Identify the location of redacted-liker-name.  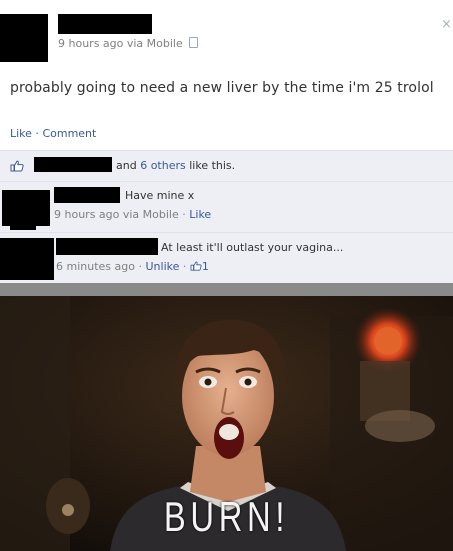
(73, 164).